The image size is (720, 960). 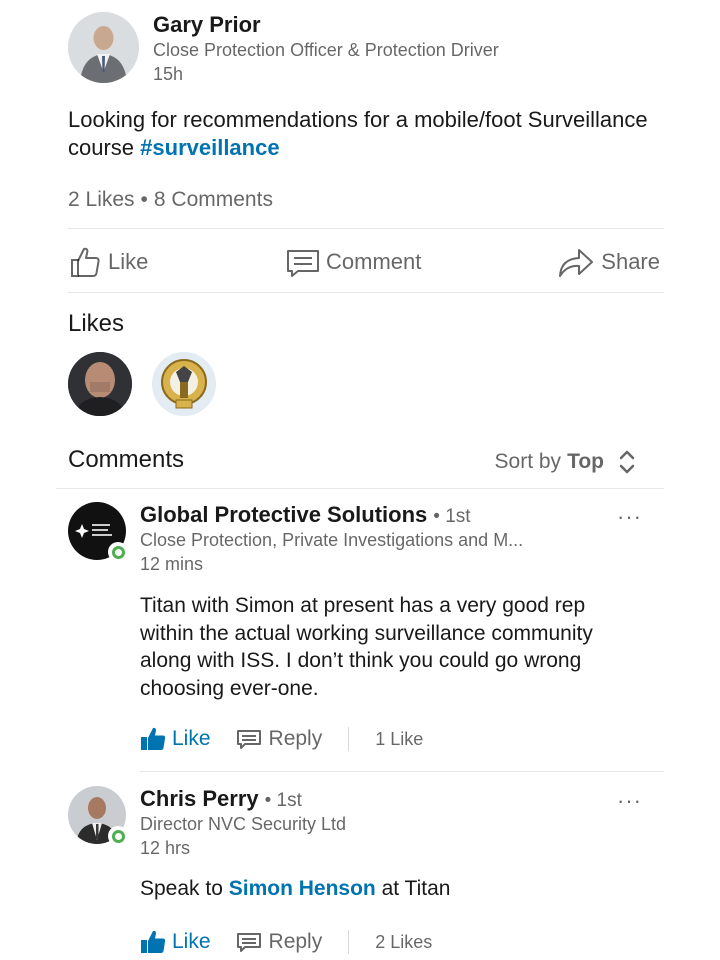 I want to click on like-button: Like, so click(x=108, y=262).